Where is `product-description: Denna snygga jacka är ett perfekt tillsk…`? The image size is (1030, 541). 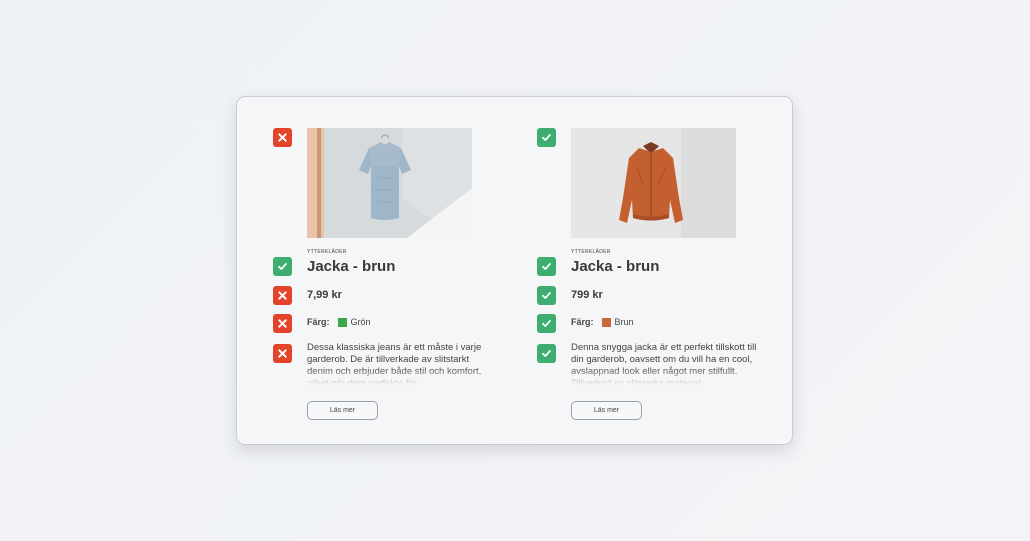
product-description: Denna snygga jacka är ett perfekt tillsk… is located at coordinates (664, 363).